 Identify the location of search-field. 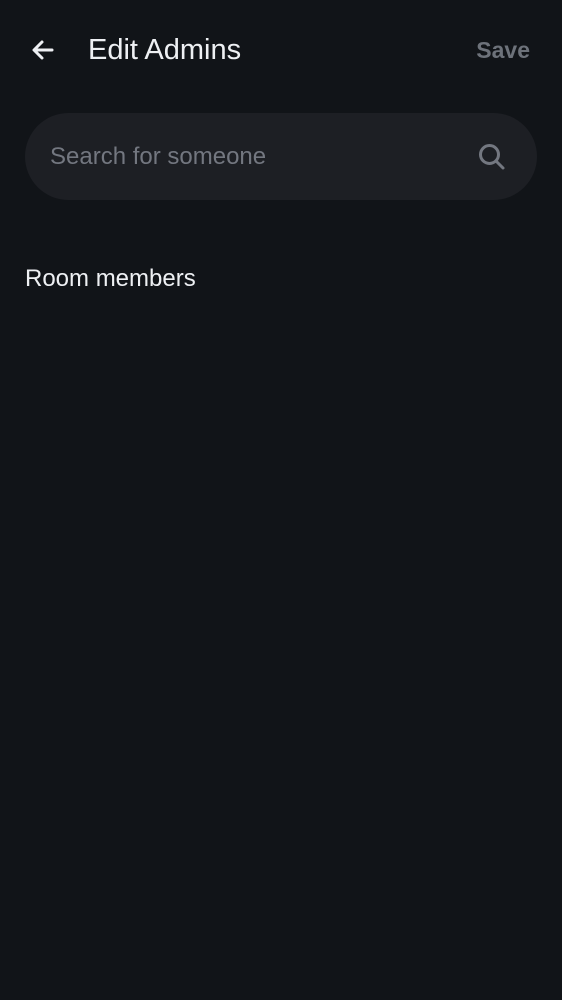
(281, 156).